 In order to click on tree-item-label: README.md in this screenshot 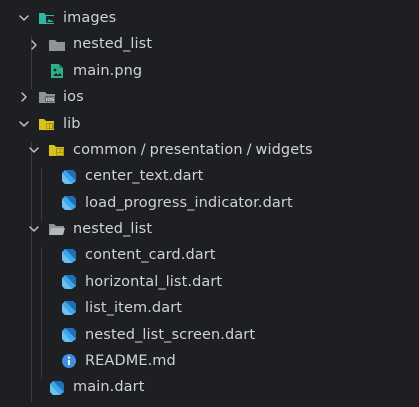, I will do `click(130, 361)`.